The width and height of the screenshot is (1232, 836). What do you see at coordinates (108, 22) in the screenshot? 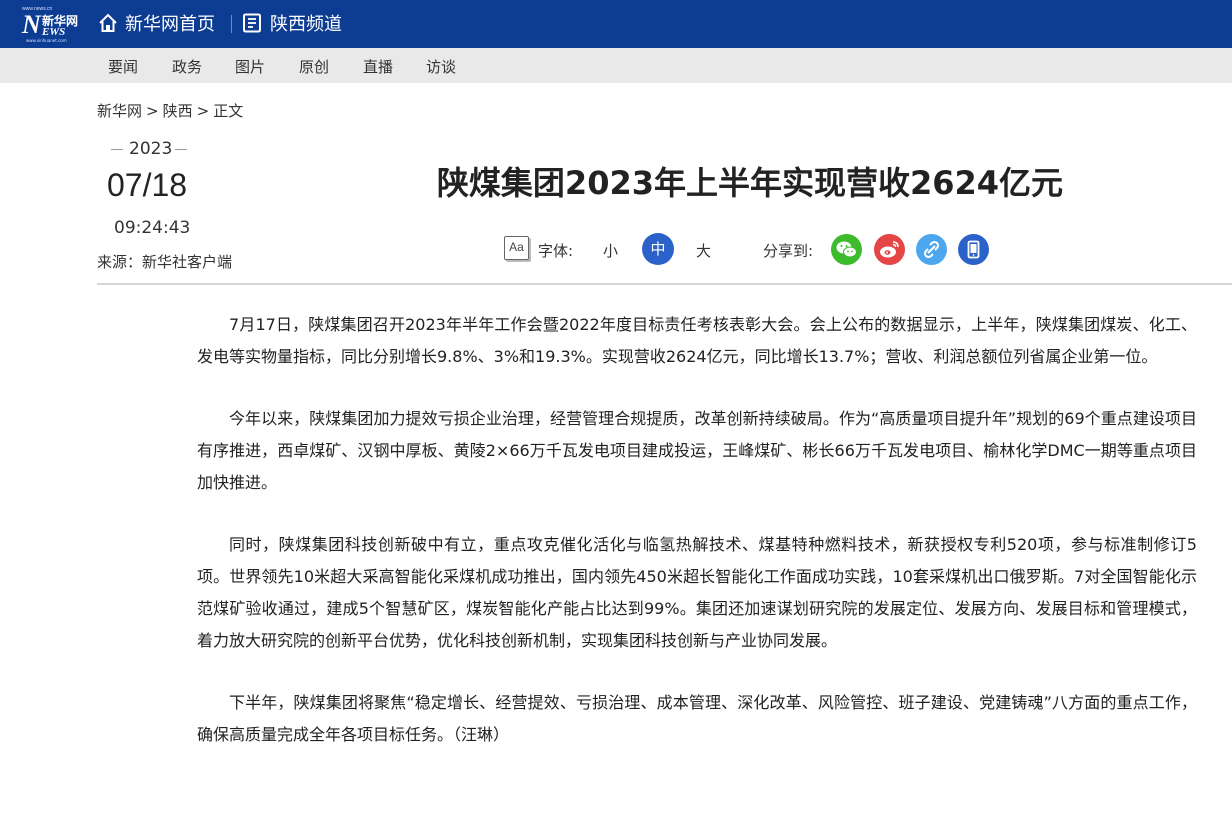
I see `home-icon` at bounding box center [108, 22].